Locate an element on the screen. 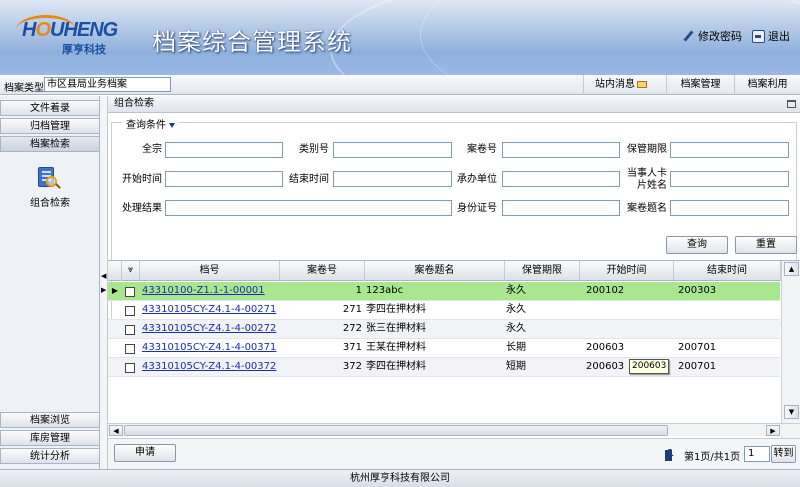  col-header-js: 结束时间 is located at coordinates (727, 271).